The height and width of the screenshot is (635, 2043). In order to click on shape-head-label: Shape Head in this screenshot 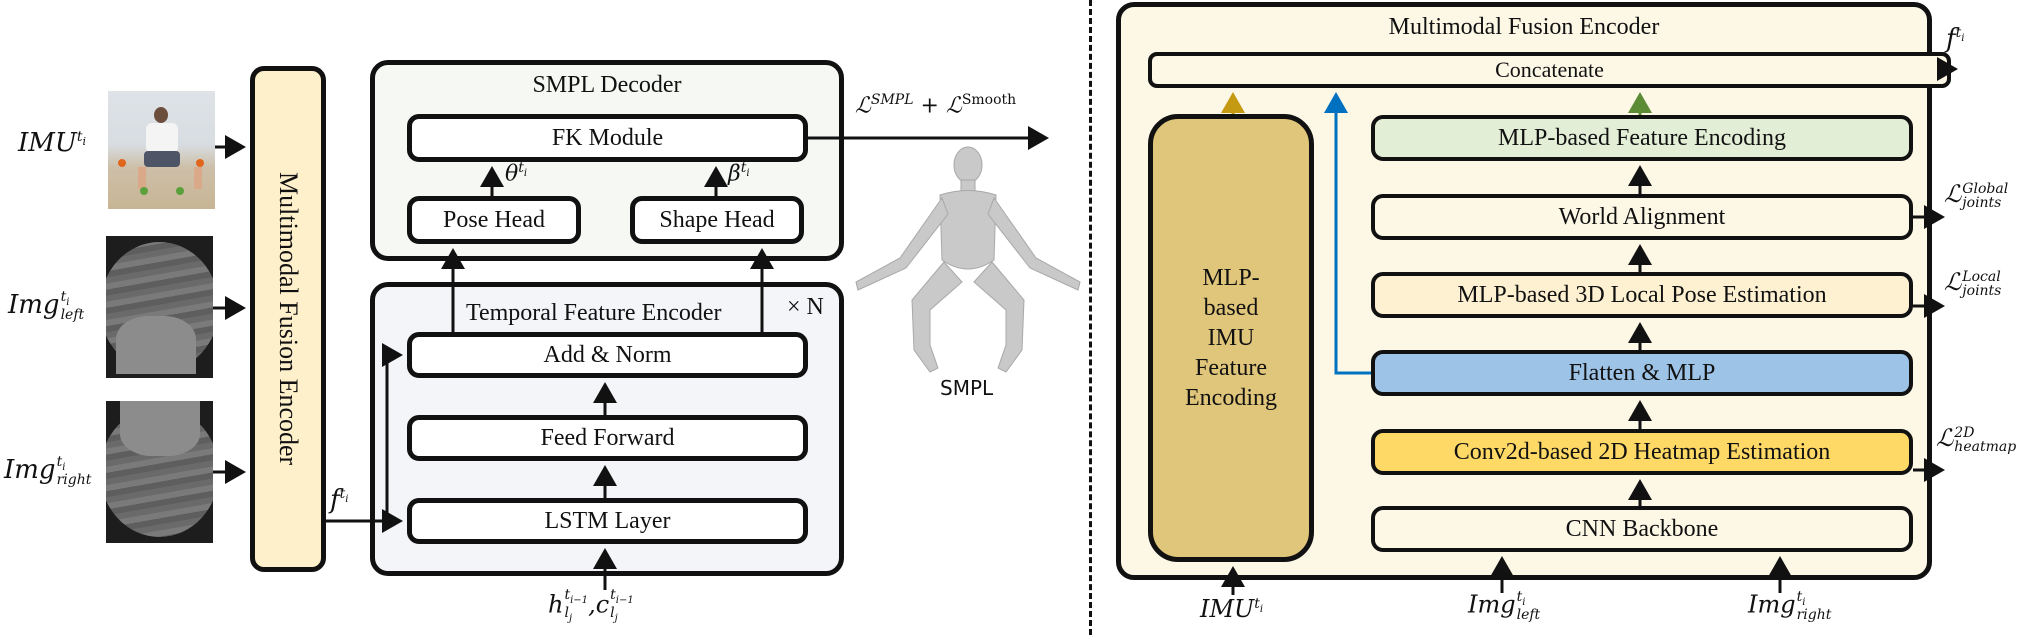, I will do `click(717, 219)`.